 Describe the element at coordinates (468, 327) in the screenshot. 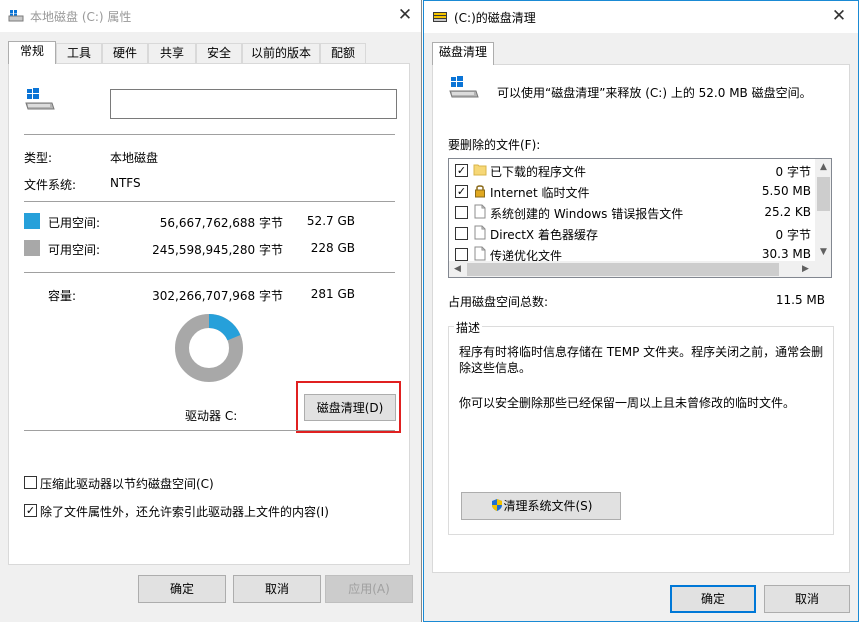

I see `description-label: 描述` at that location.